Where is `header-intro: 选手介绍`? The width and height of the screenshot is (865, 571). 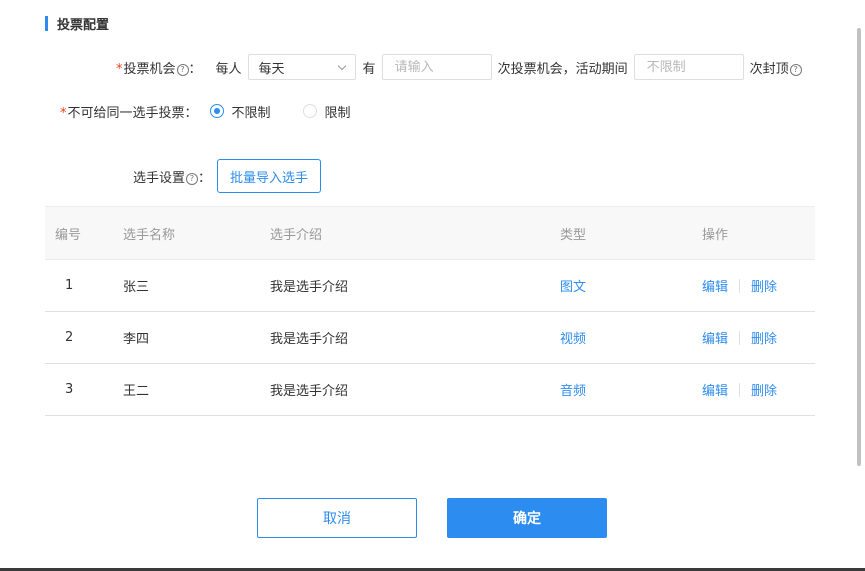
header-intro: 选手介绍 is located at coordinates (414, 233).